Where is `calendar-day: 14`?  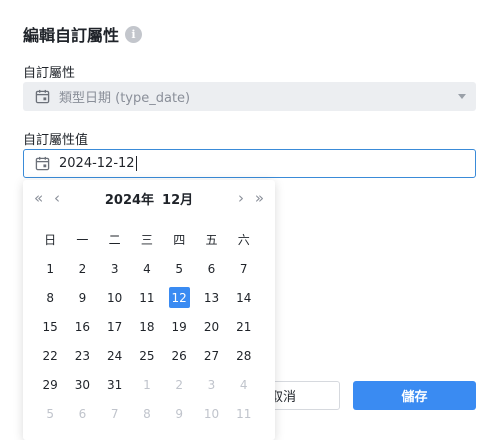
calendar-day: 14 is located at coordinates (244, 297).